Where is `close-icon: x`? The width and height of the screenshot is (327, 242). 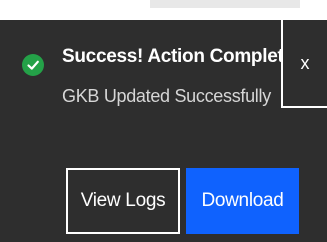
close-icon: x is located at coordinates (305, 63).